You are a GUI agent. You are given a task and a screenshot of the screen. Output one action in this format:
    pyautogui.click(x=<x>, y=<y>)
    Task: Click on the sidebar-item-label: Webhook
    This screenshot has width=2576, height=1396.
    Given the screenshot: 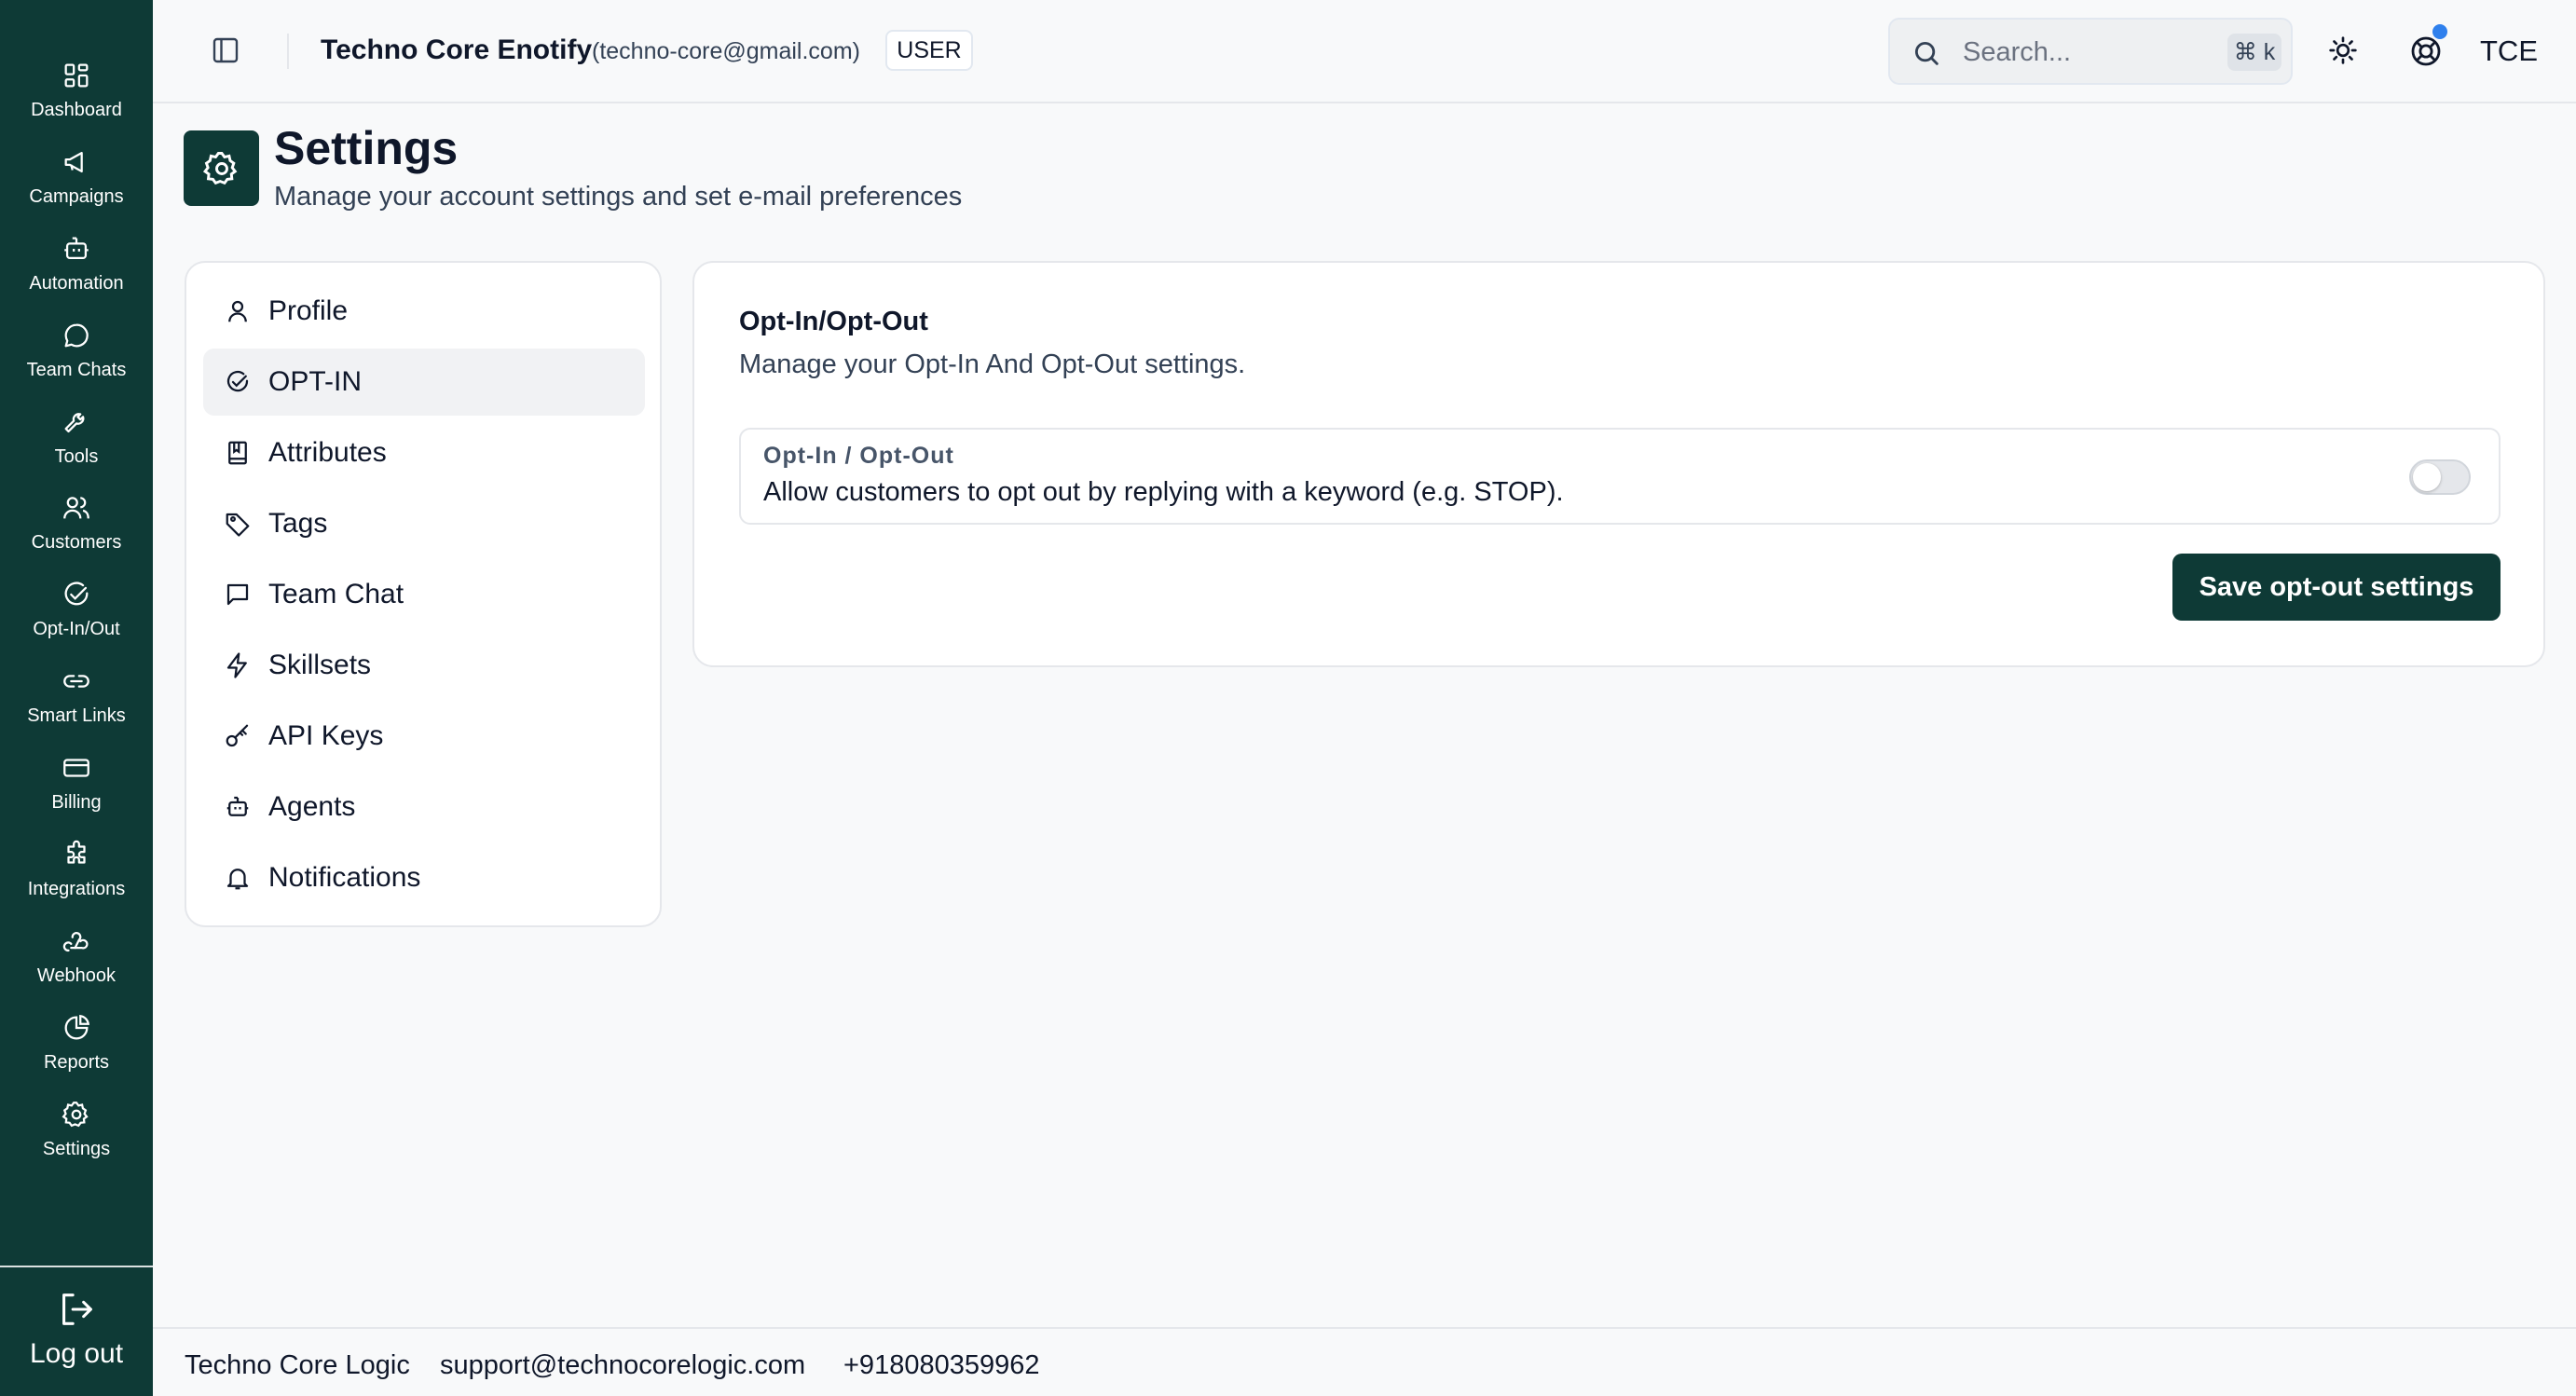 What is the action you would take?
    pyautogui.click(x=76, y=975)
    